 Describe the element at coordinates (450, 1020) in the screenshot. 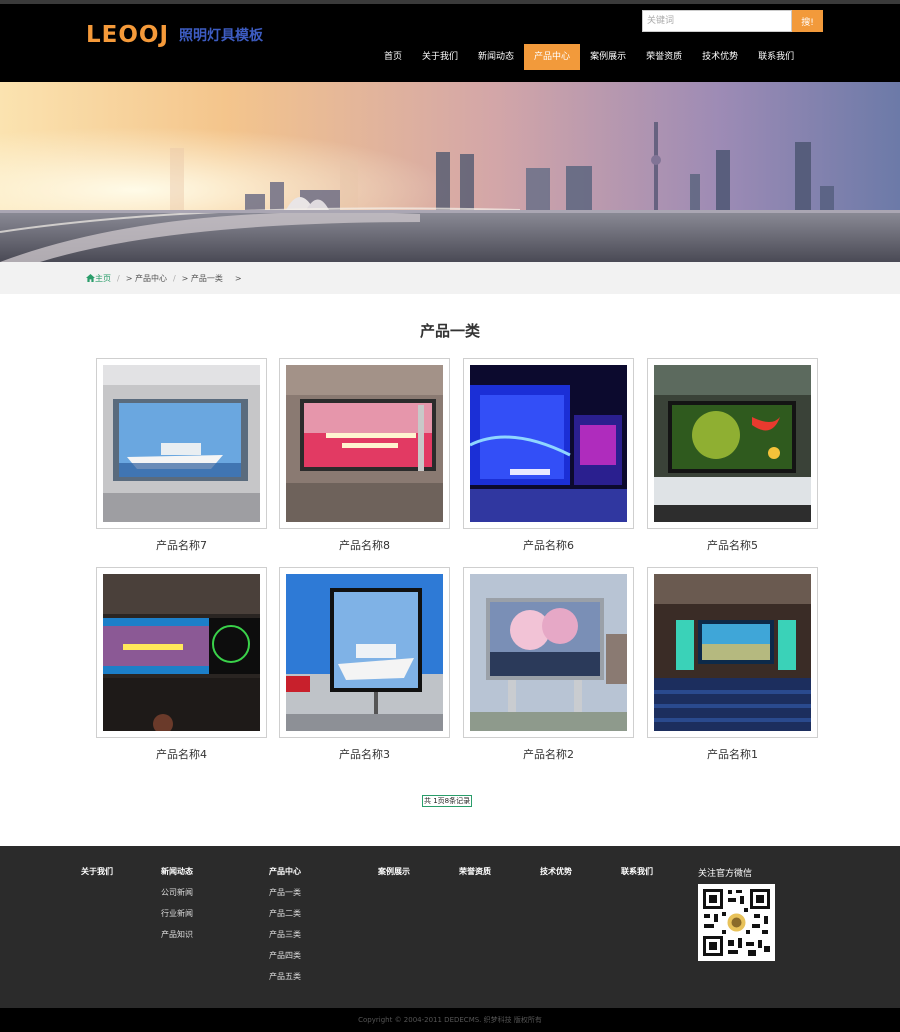

I see `copyright: Copyright © 2004-2011 DEDECMS. 织梦科技 版权所有` at that location.